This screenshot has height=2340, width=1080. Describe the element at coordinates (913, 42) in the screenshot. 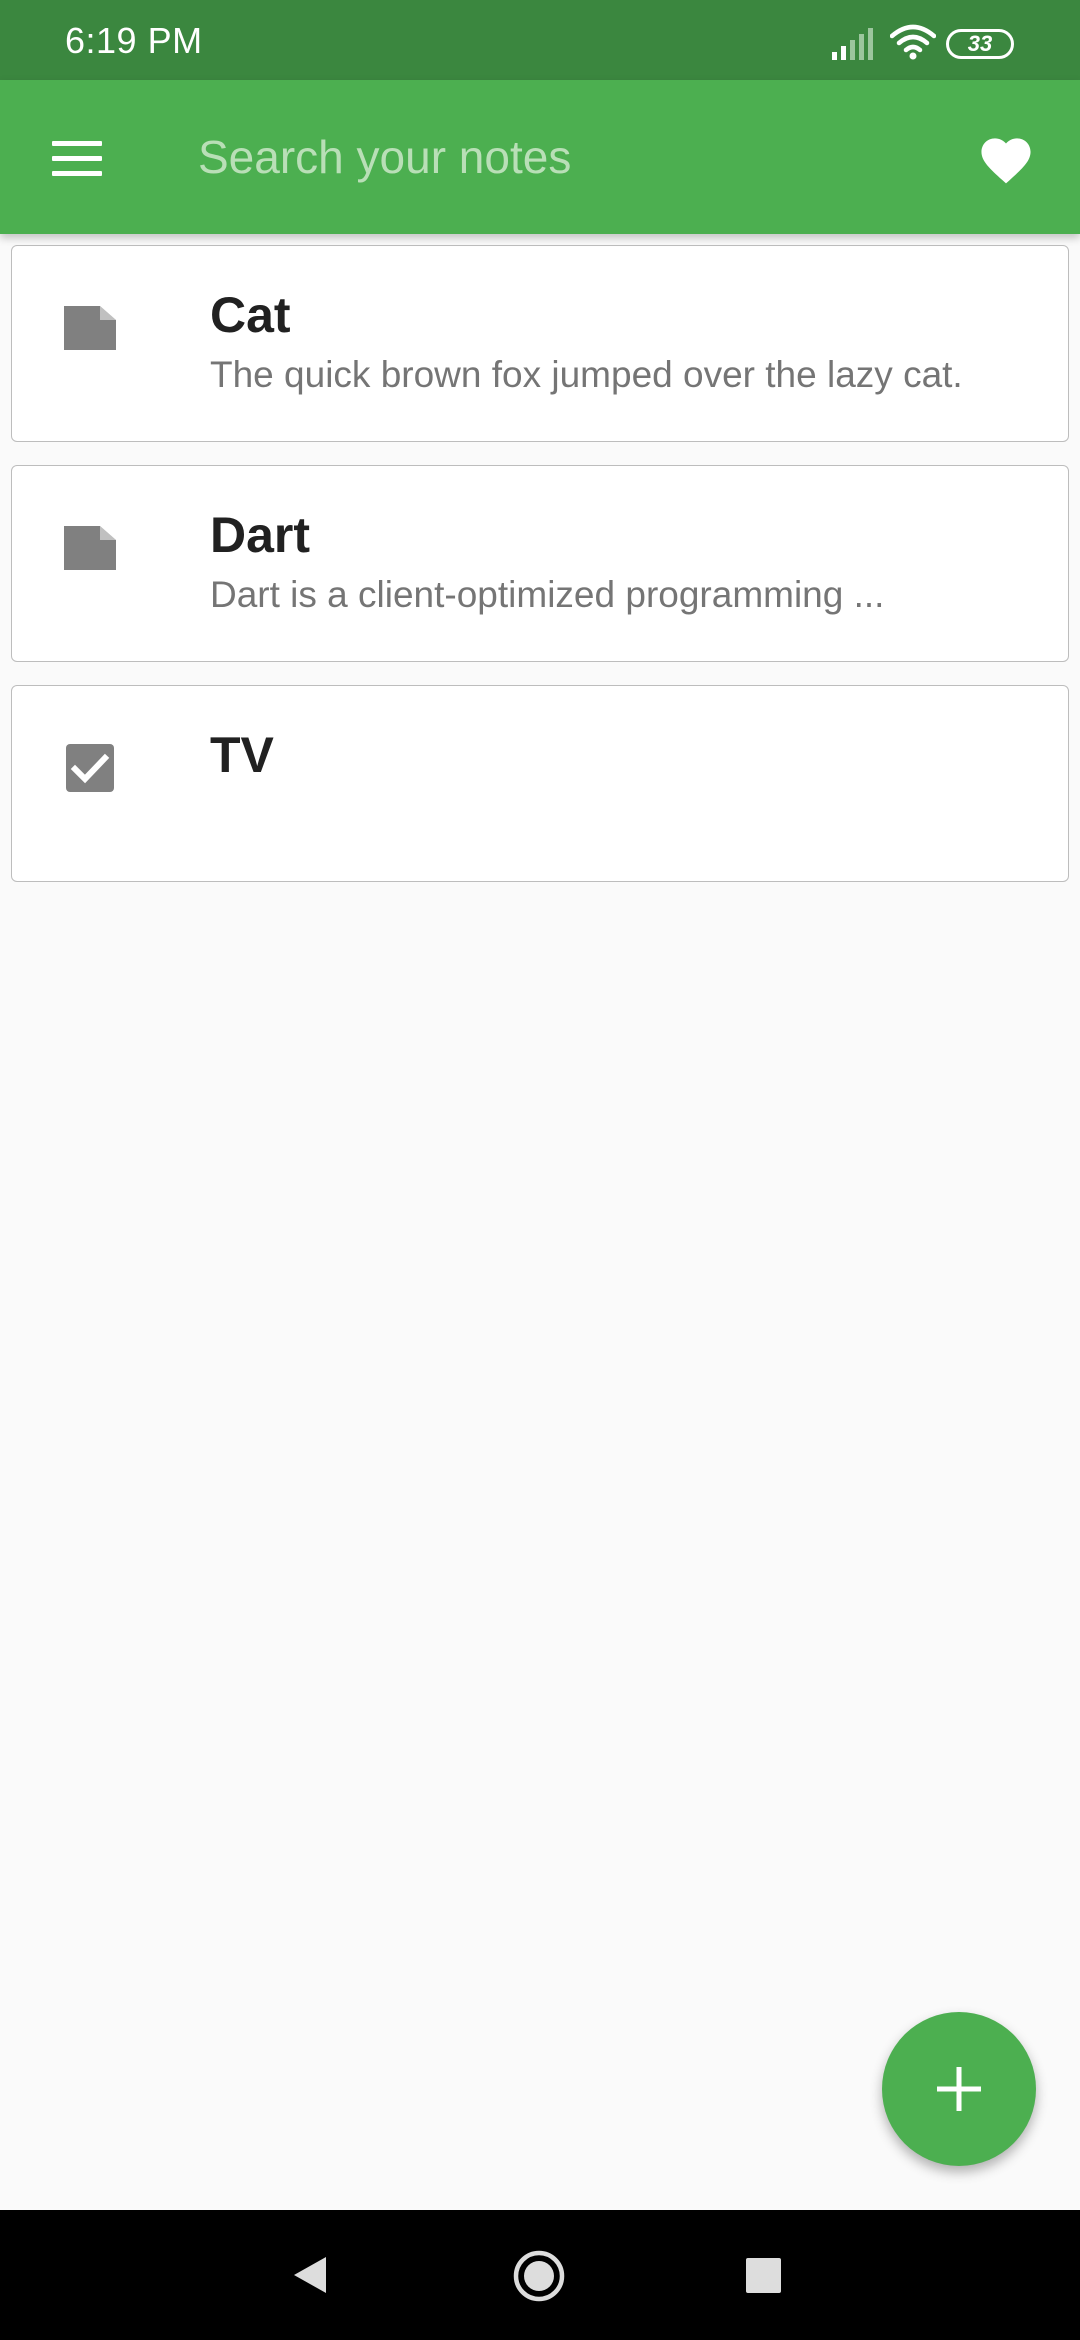

I see `wifi-icon` at that location.